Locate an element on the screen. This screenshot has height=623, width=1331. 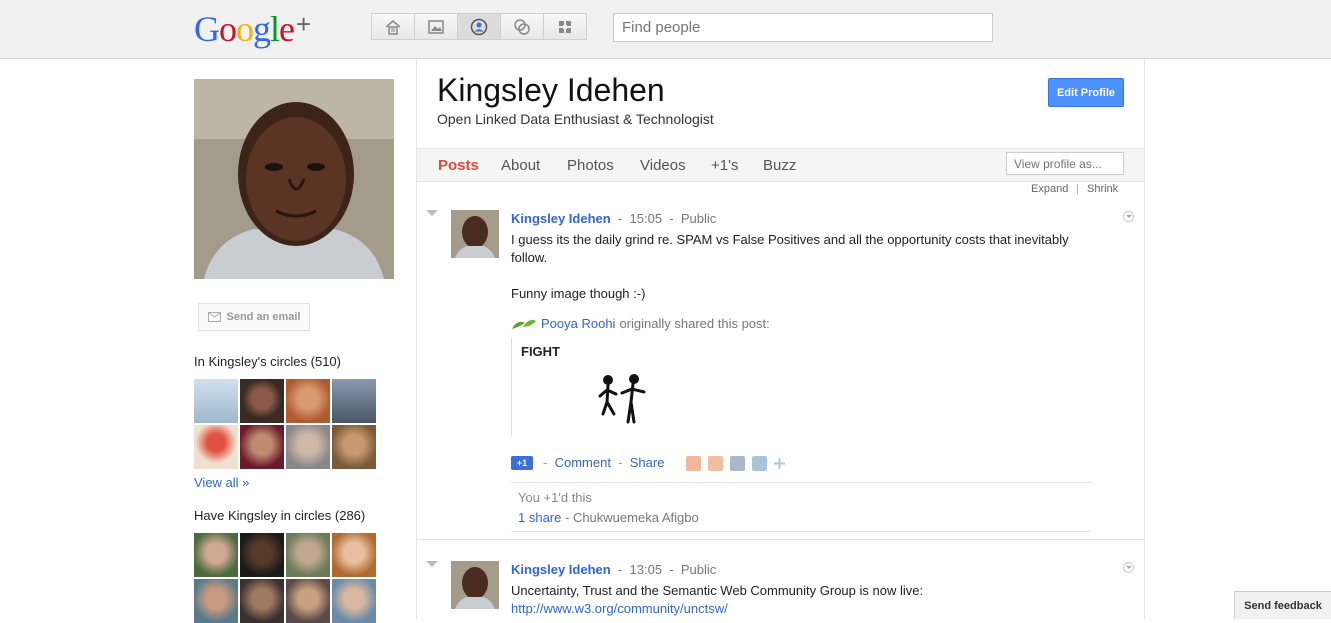
post-divider is located at coordinates (780, 539).